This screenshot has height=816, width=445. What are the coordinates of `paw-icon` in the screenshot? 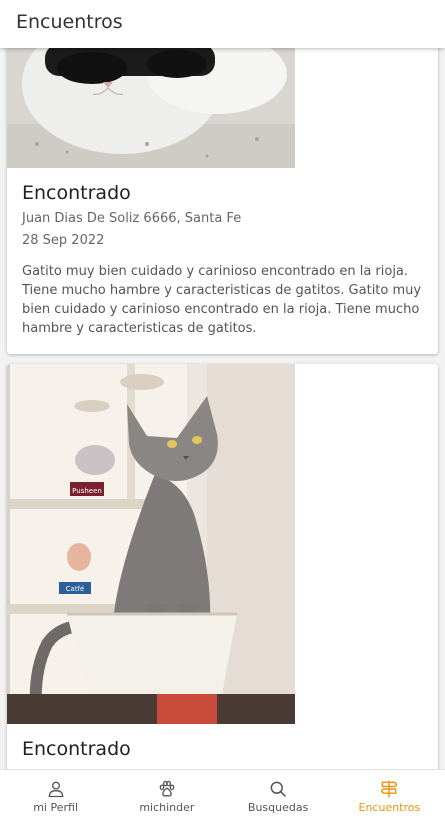 It's located at (167, 788).